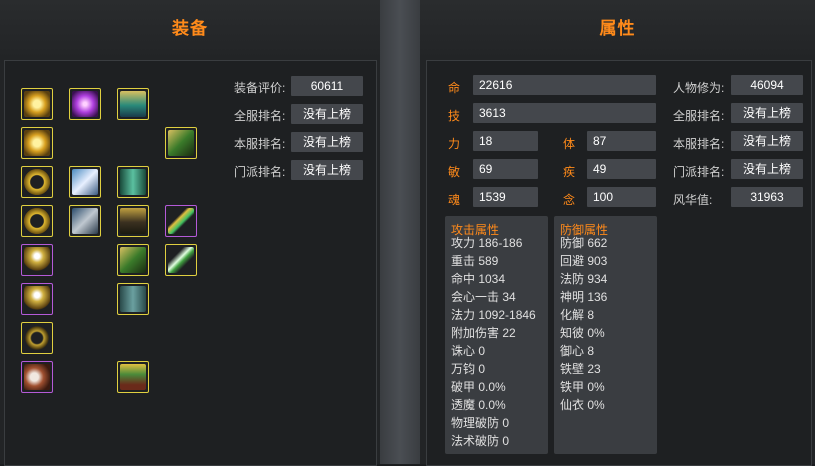  I want to click on attack-title: 攻击属性, so click(475, 230).